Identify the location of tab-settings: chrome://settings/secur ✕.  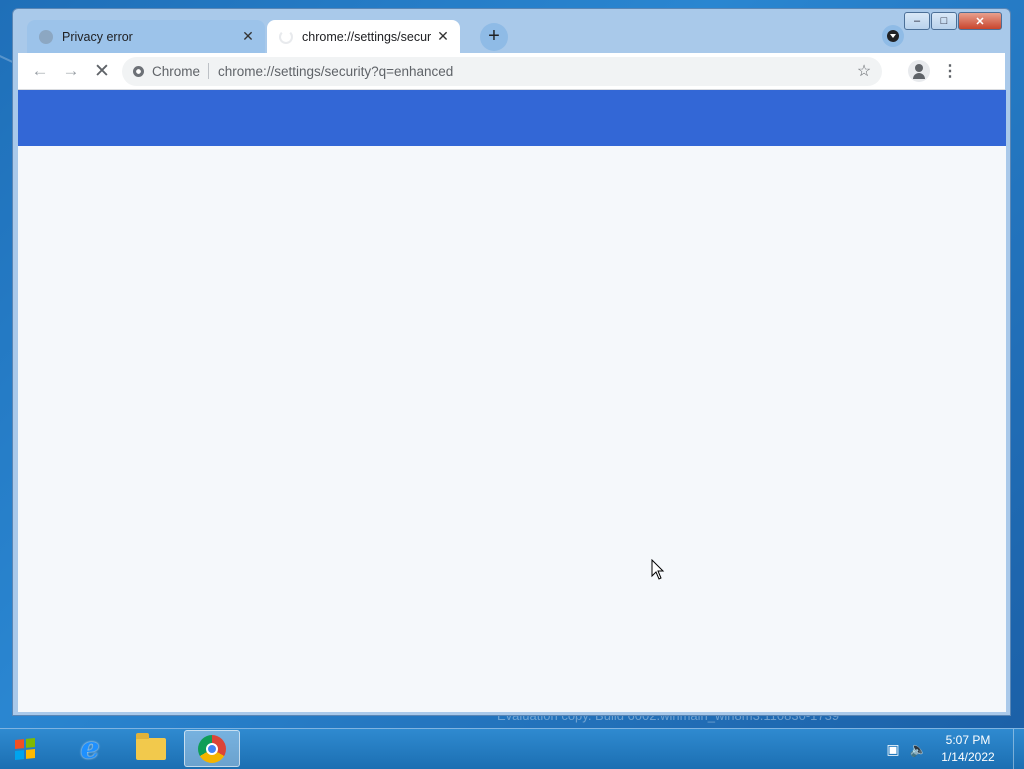
(363, 36).